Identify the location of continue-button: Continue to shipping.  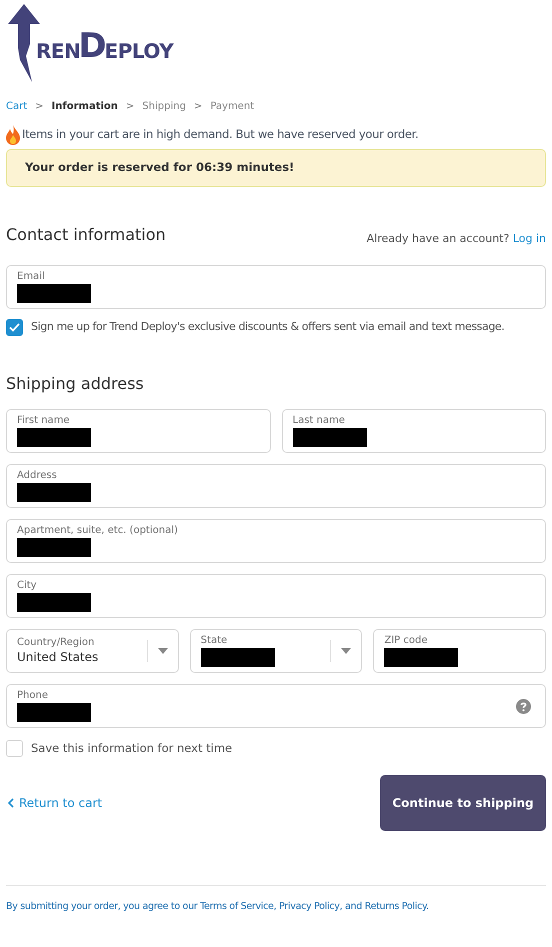
(463, 803).